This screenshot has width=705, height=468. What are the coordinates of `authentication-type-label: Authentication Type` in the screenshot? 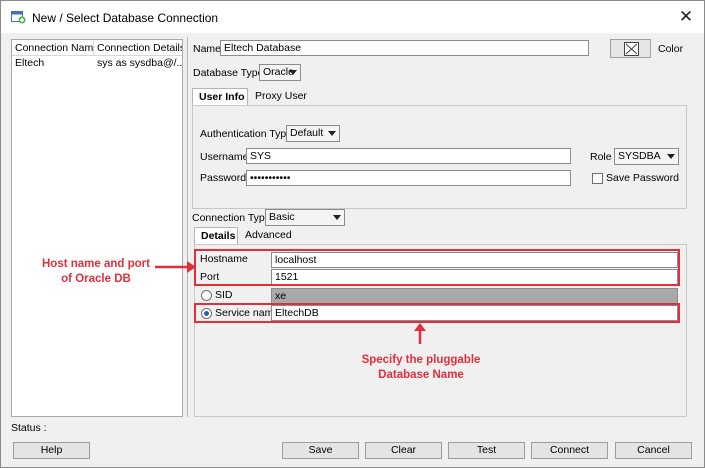 It's located at (246, 134).